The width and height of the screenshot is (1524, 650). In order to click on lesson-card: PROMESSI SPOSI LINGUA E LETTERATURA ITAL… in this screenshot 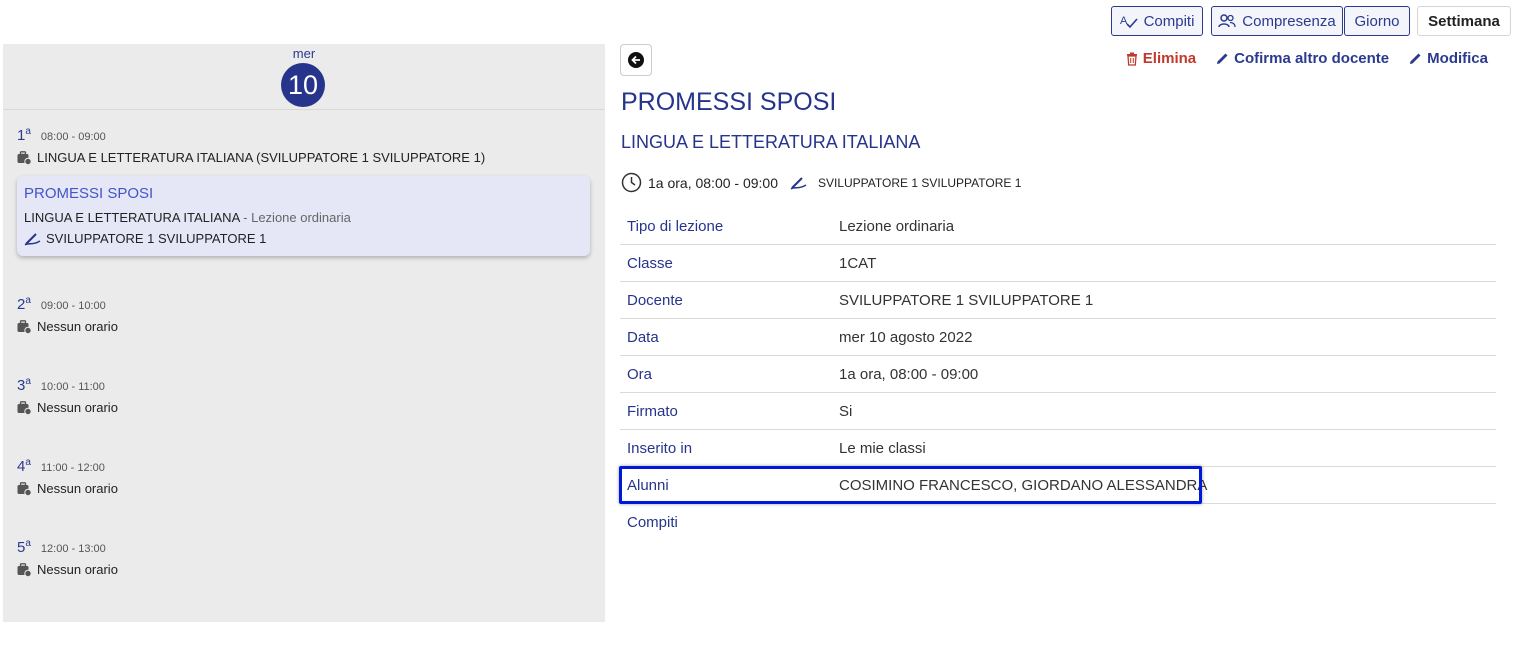, I will do `click(303, 216)`.